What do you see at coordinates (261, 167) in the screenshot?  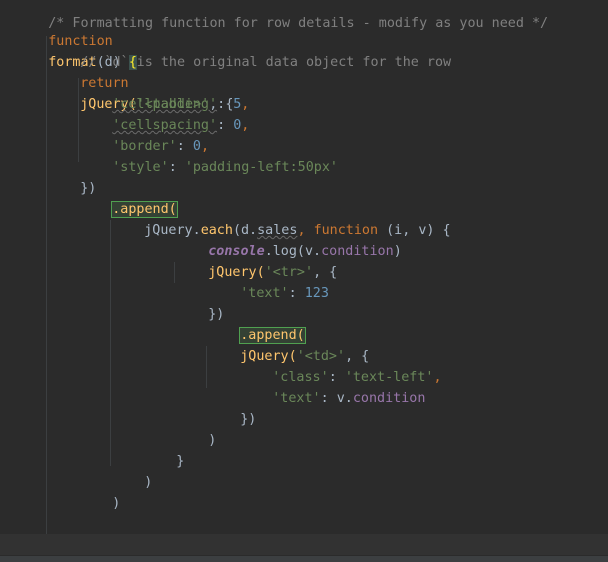 I see `code-string: 'padding-left:50px'` at bounding box center [261, 167].